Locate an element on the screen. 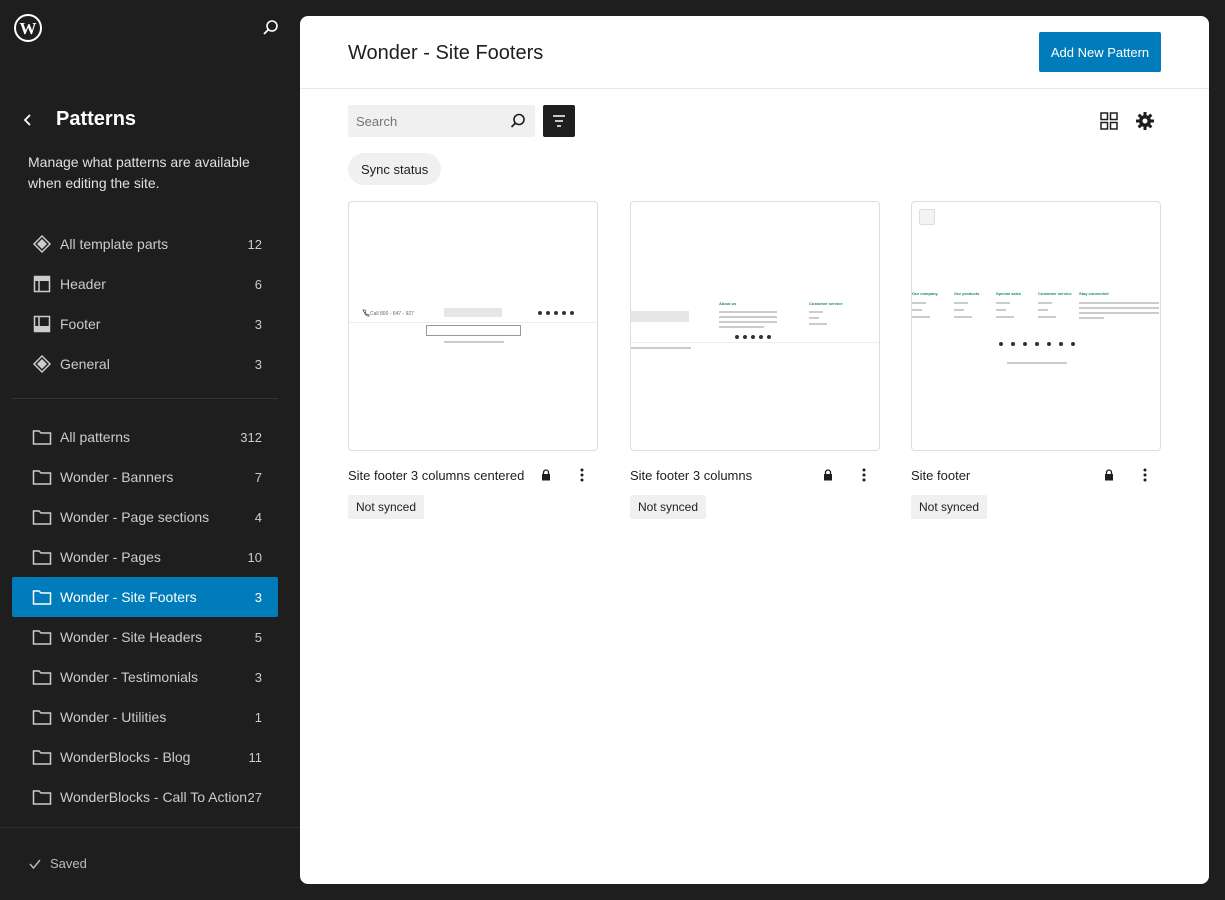 This screenshot has width=1225, height=900. nav-item-wonder-site-footers: Wonder - Site Footers 3 is located at coordinates (145, 597).